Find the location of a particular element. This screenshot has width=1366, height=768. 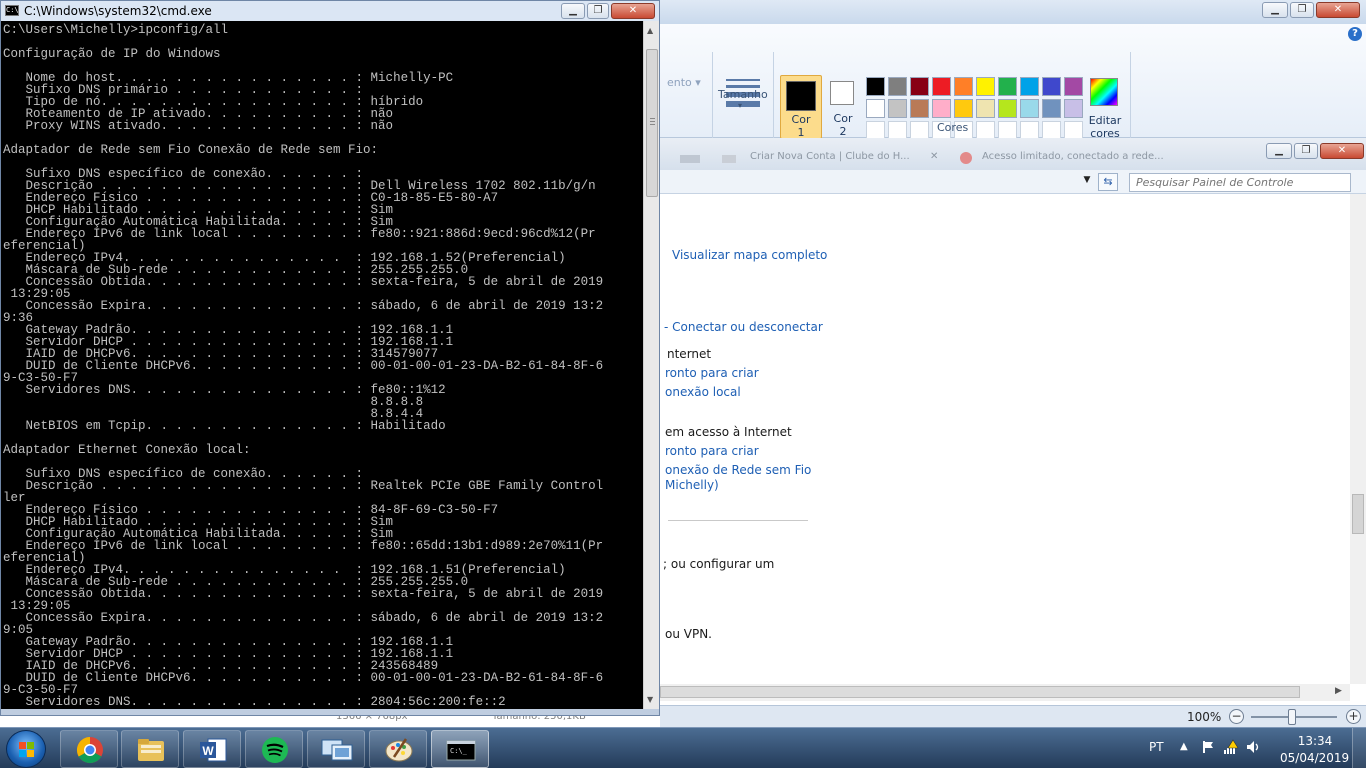

control-panel-address-bar: ▼ ⇆ is located at coordinates (1013, 182).